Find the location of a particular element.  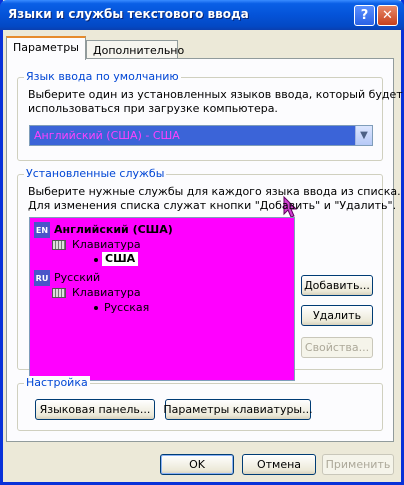

window-title: Языки и службы текстового ввода is located at coordinates (128, 14).